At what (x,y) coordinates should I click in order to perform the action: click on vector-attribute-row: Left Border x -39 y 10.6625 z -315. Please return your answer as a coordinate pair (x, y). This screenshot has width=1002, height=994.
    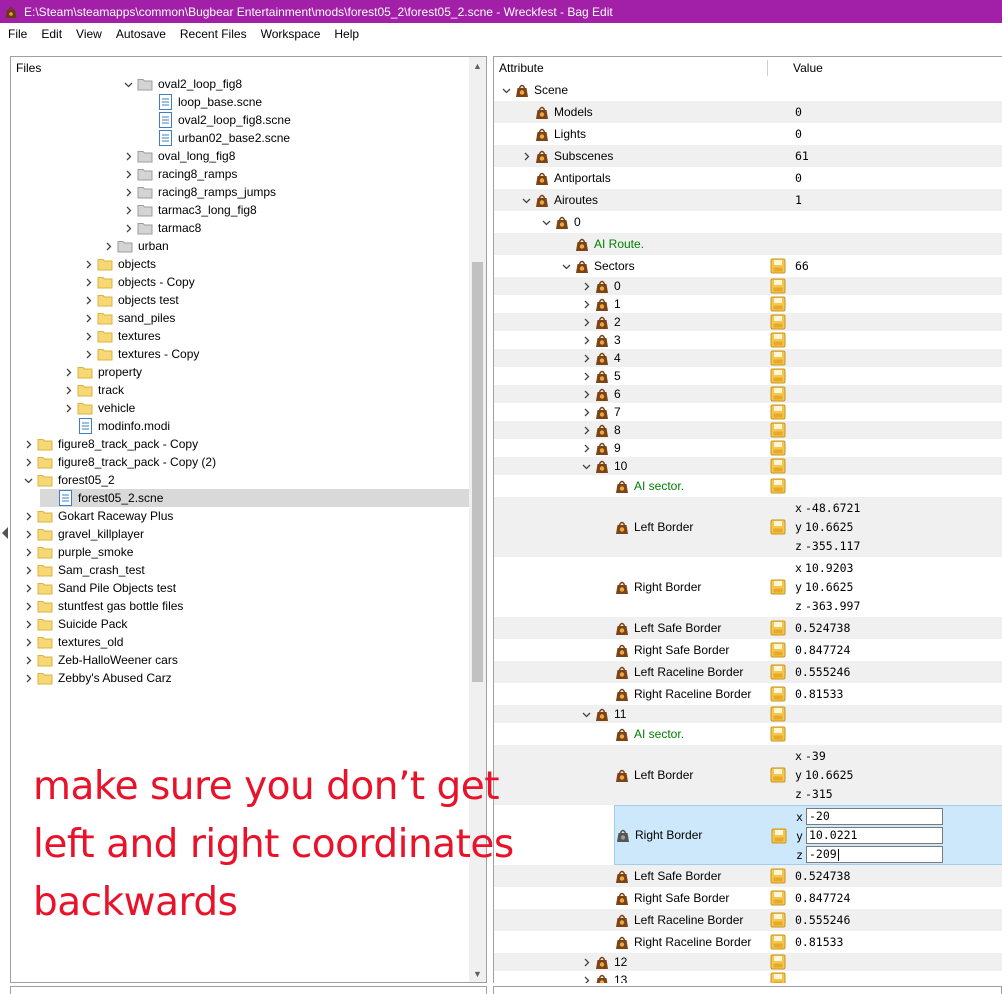
    Looking at the image, I should click on (748, 775).